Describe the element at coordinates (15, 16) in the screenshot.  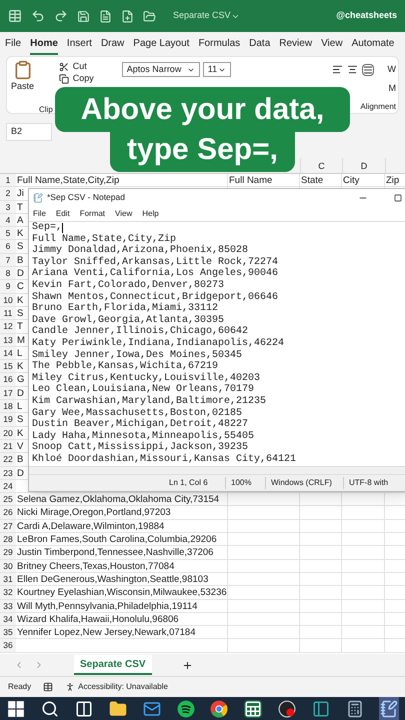
I see `app-logo-icon` at that location.